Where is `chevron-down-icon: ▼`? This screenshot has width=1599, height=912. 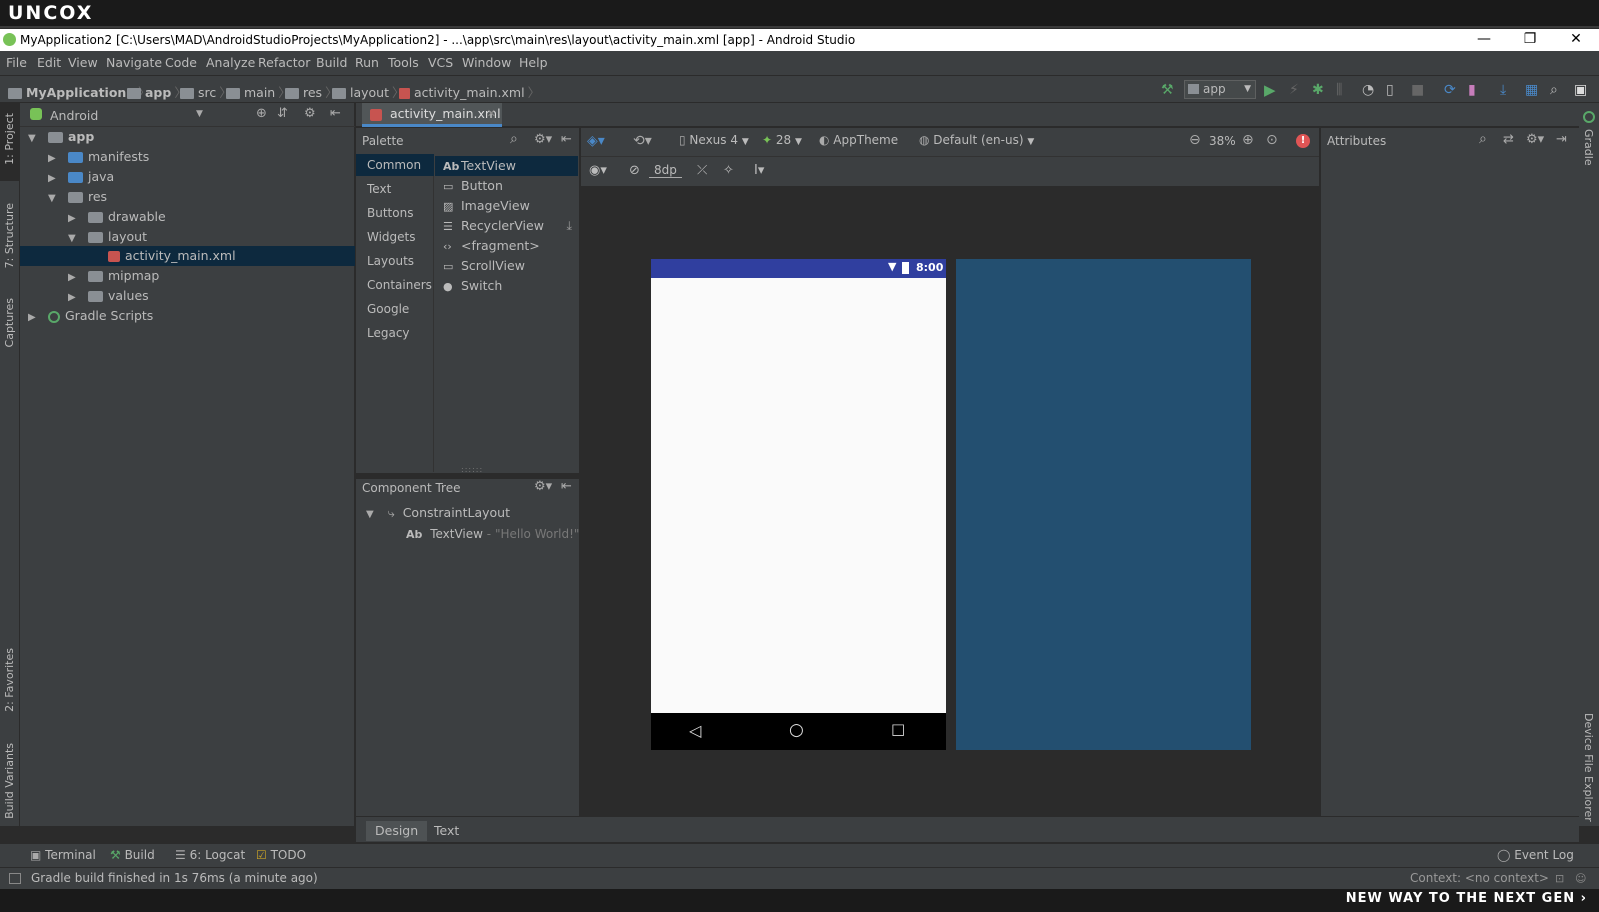 chevron-down-icon: ▼ is located at coordinates (199, 114).